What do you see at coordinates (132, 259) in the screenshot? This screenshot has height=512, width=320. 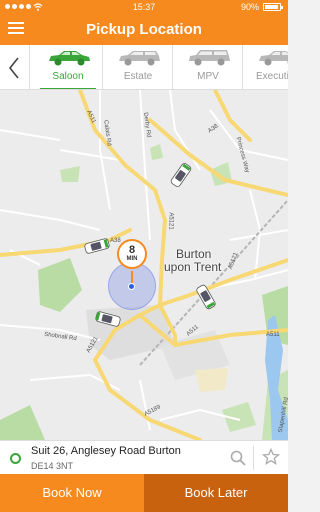 I see `eta-unit: MIN` at bounding box center [132, 259].